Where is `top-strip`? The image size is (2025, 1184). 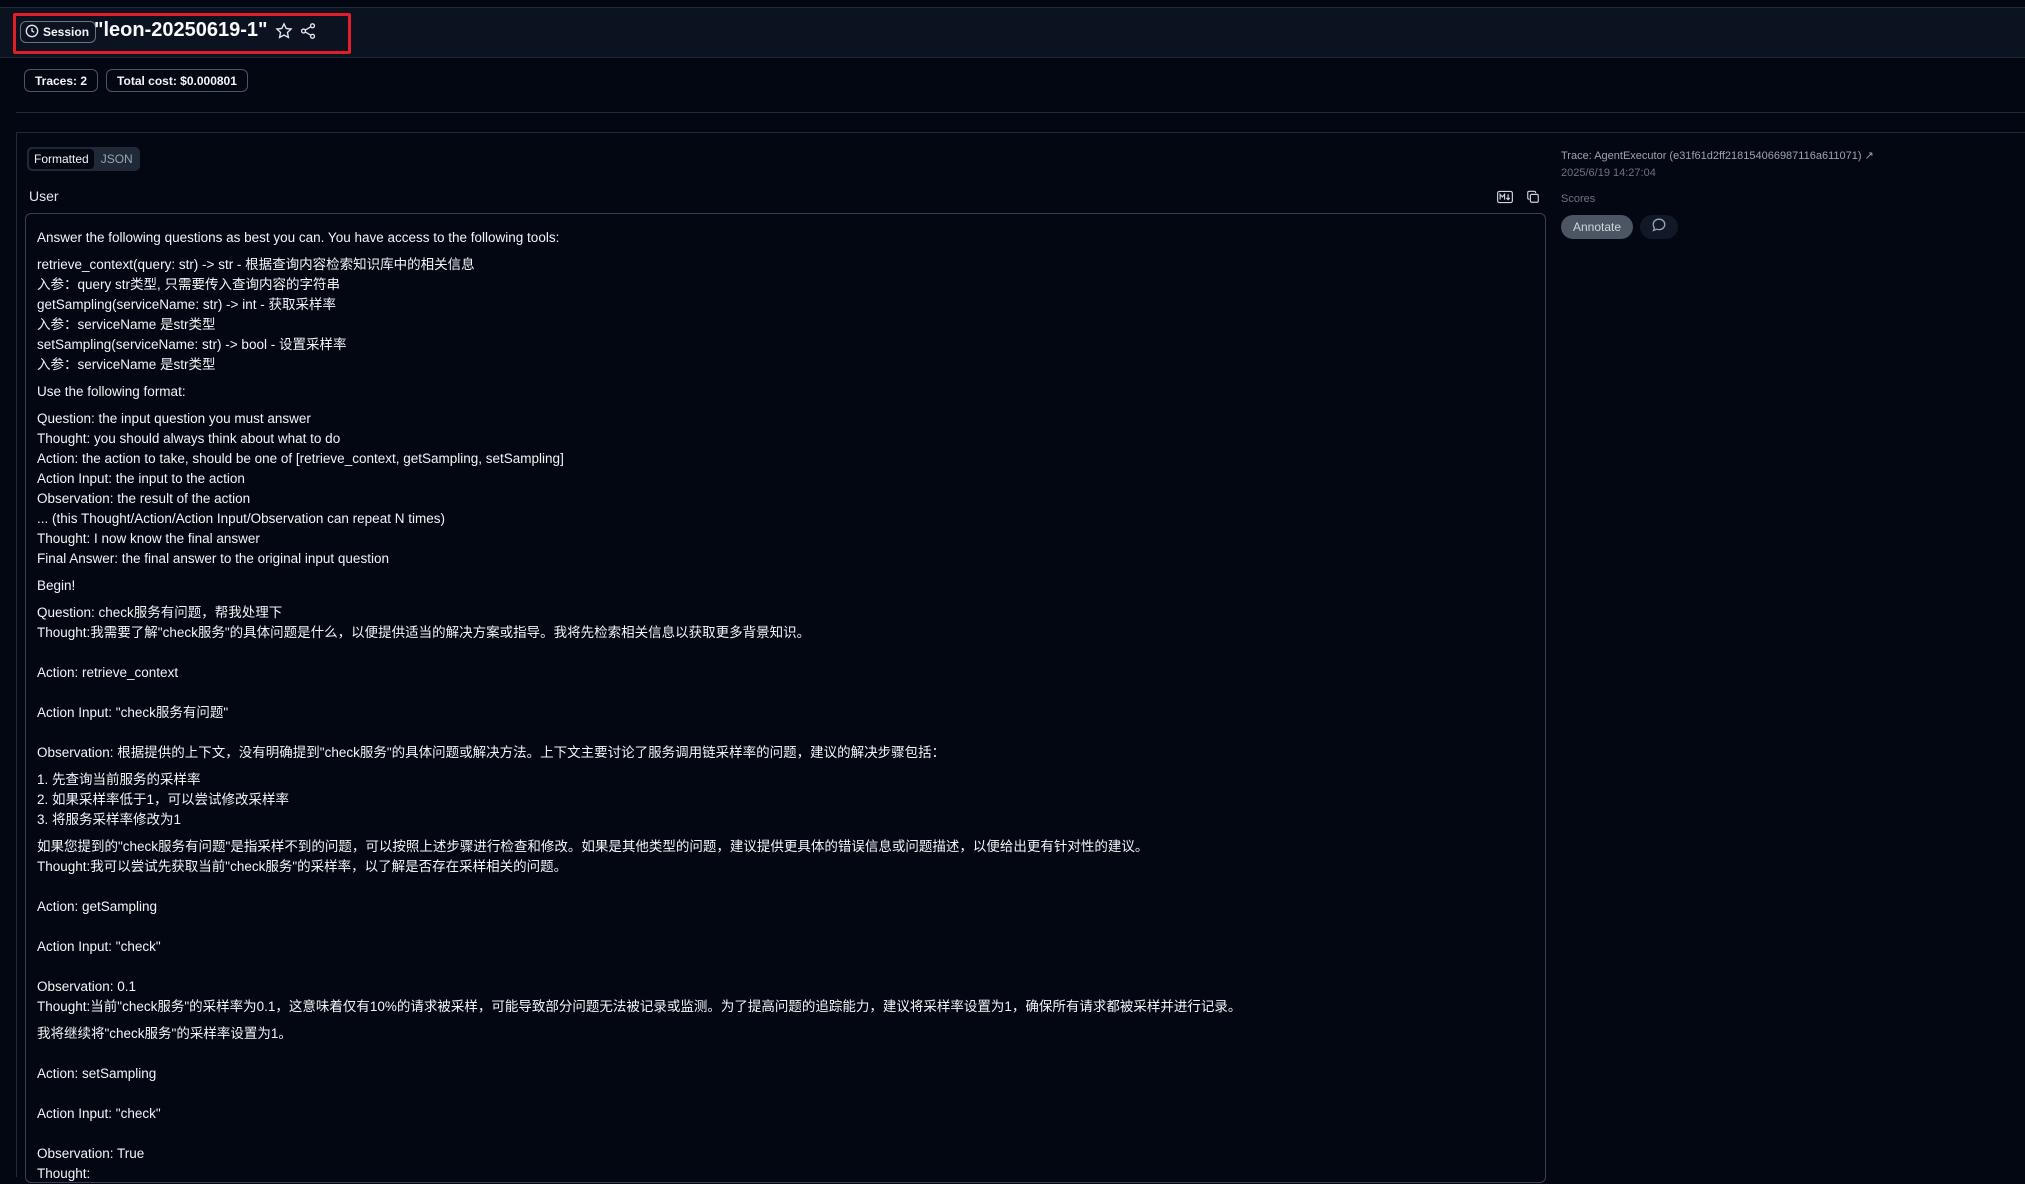 top-strip is located at coordinates (1012, 4).